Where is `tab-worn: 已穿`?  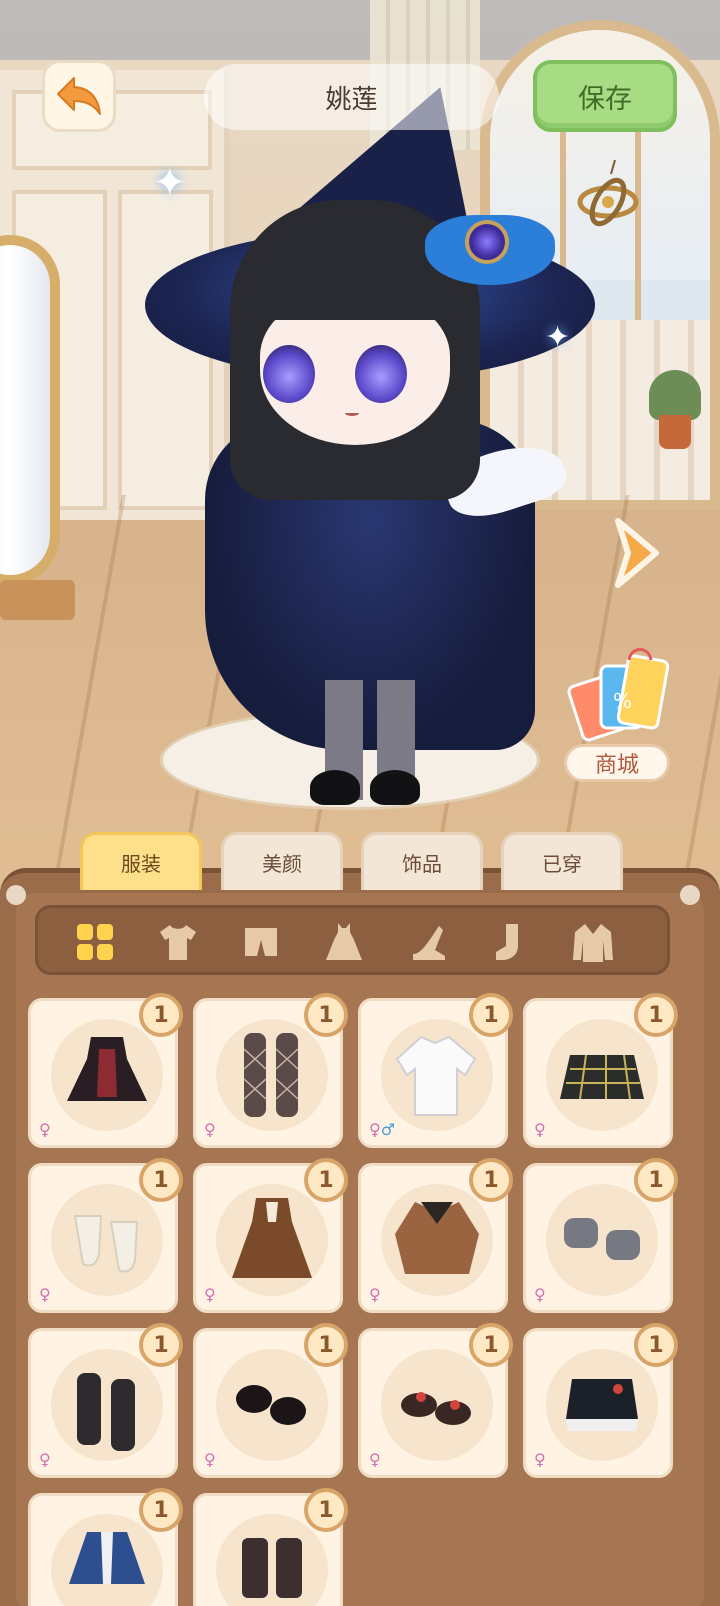
tab-worn: 已穿 is located at coordinates (562, 861).